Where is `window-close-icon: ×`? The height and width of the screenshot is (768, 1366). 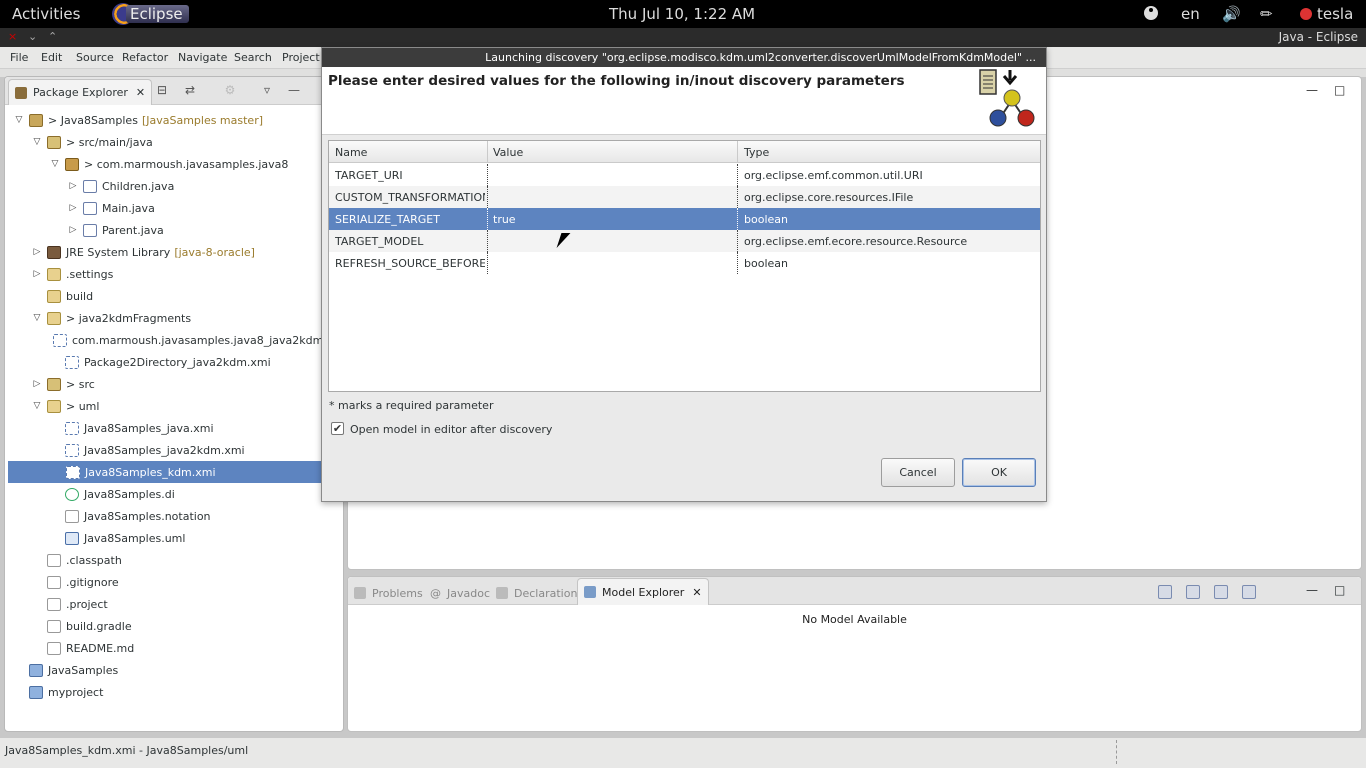
window-close-icon: × is located at coordinates (12, 36).